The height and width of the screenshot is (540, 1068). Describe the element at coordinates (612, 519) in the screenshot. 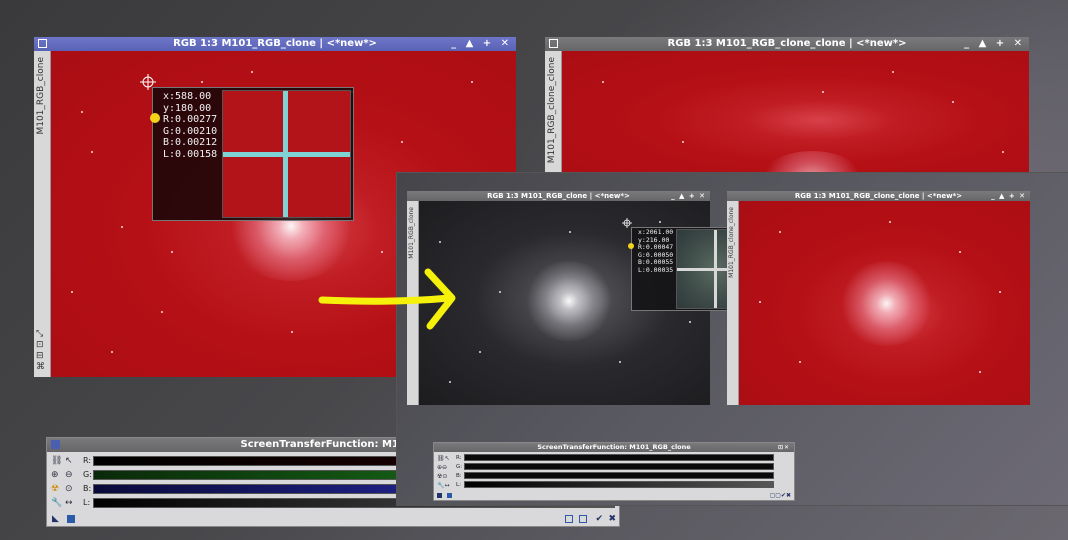

I see `cross-icon: ✖` at that location.